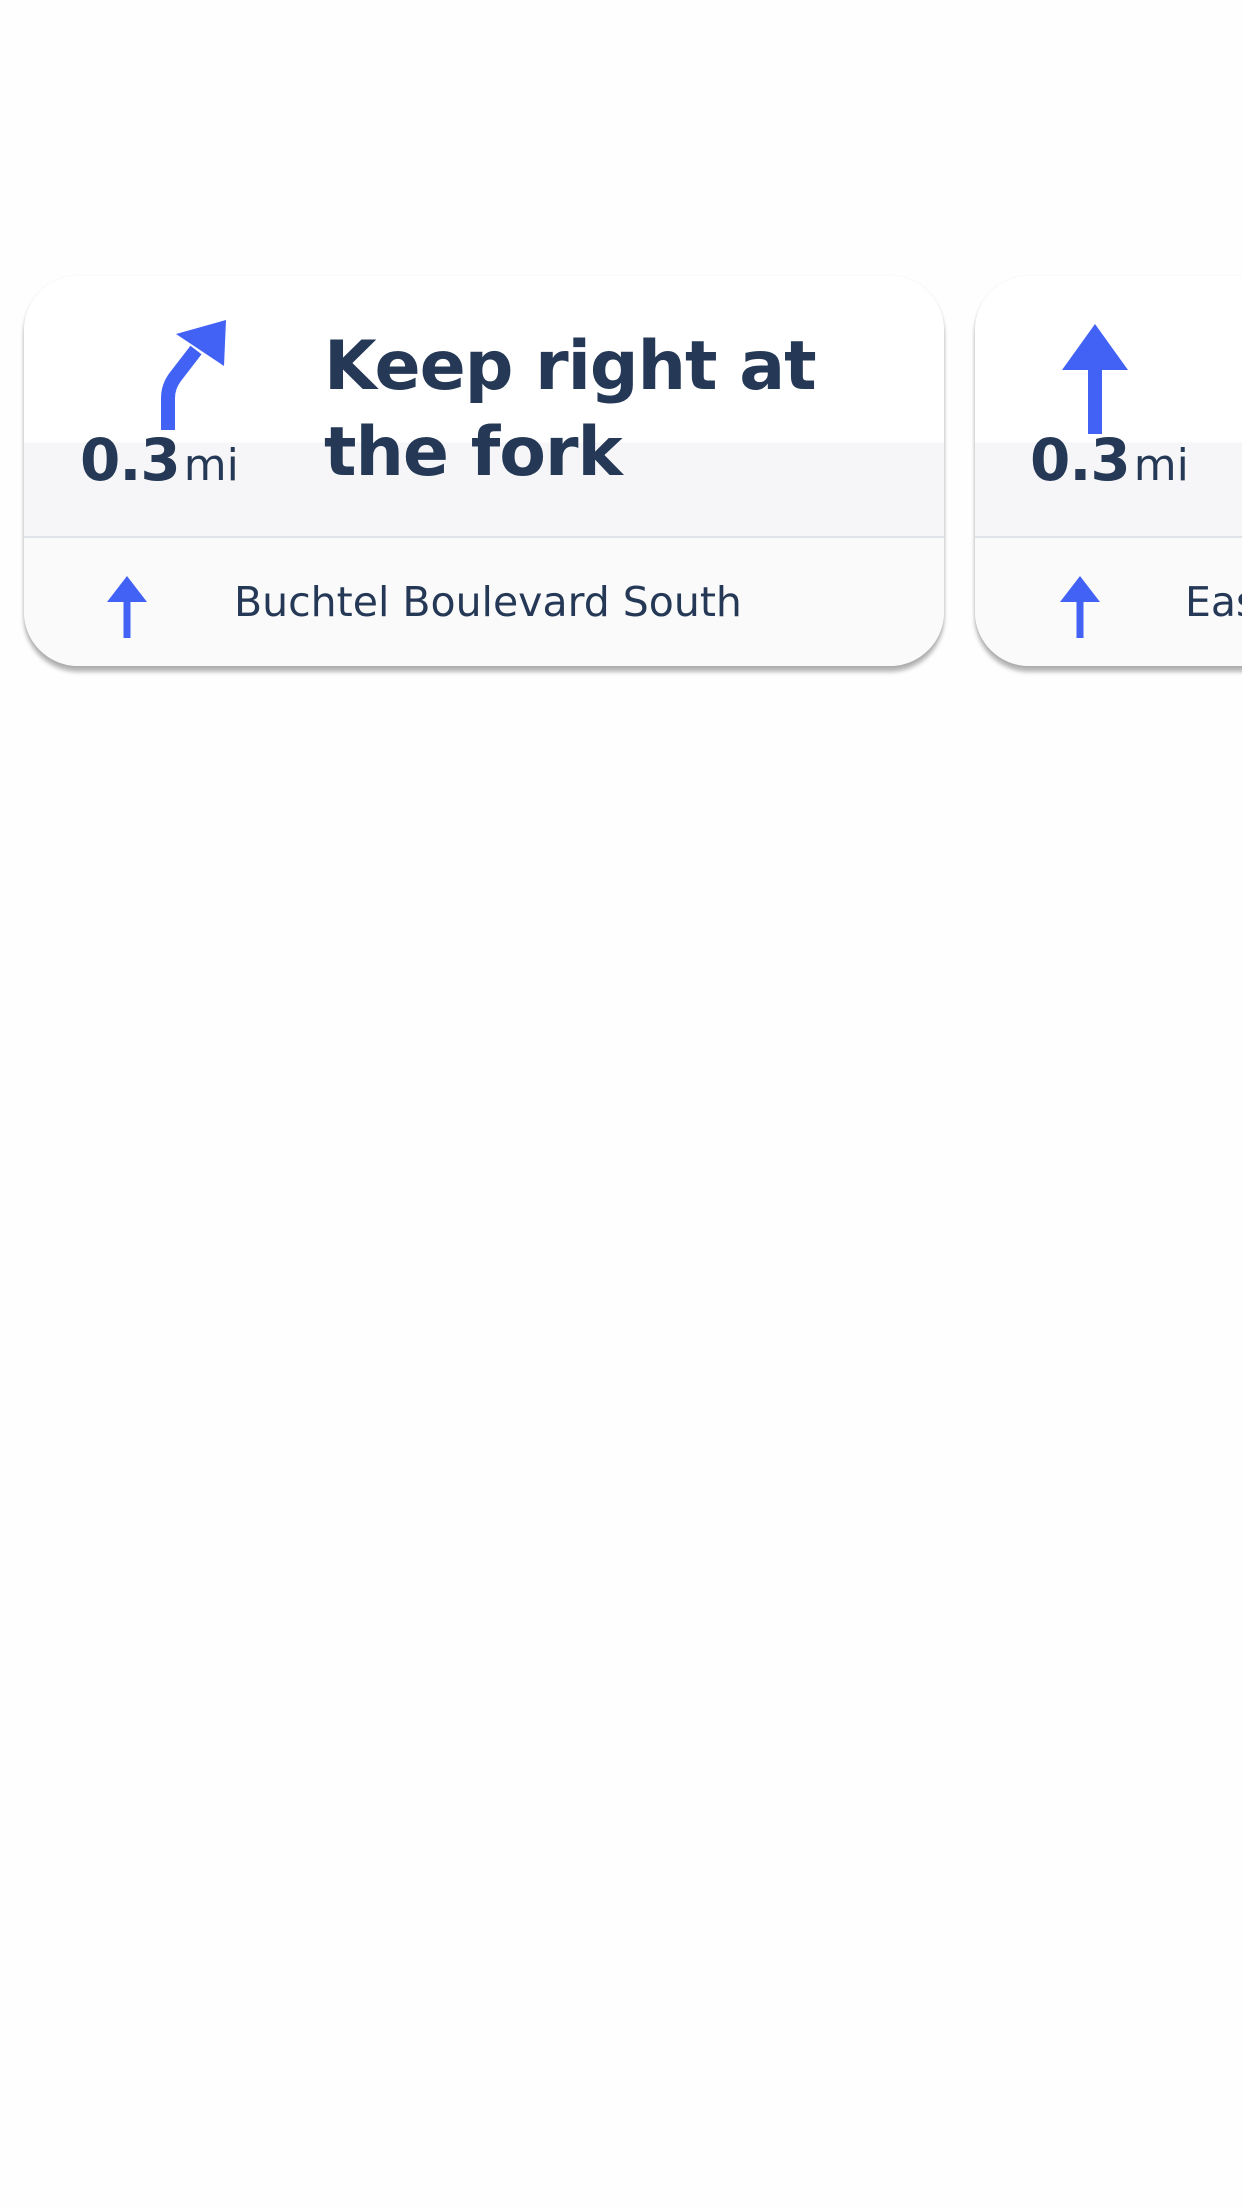  What do you see at coordinates (570, 409) in the screenshot?
I see `maneuver-instruction: Keep right at the fork` at bounding box center [570, 409].